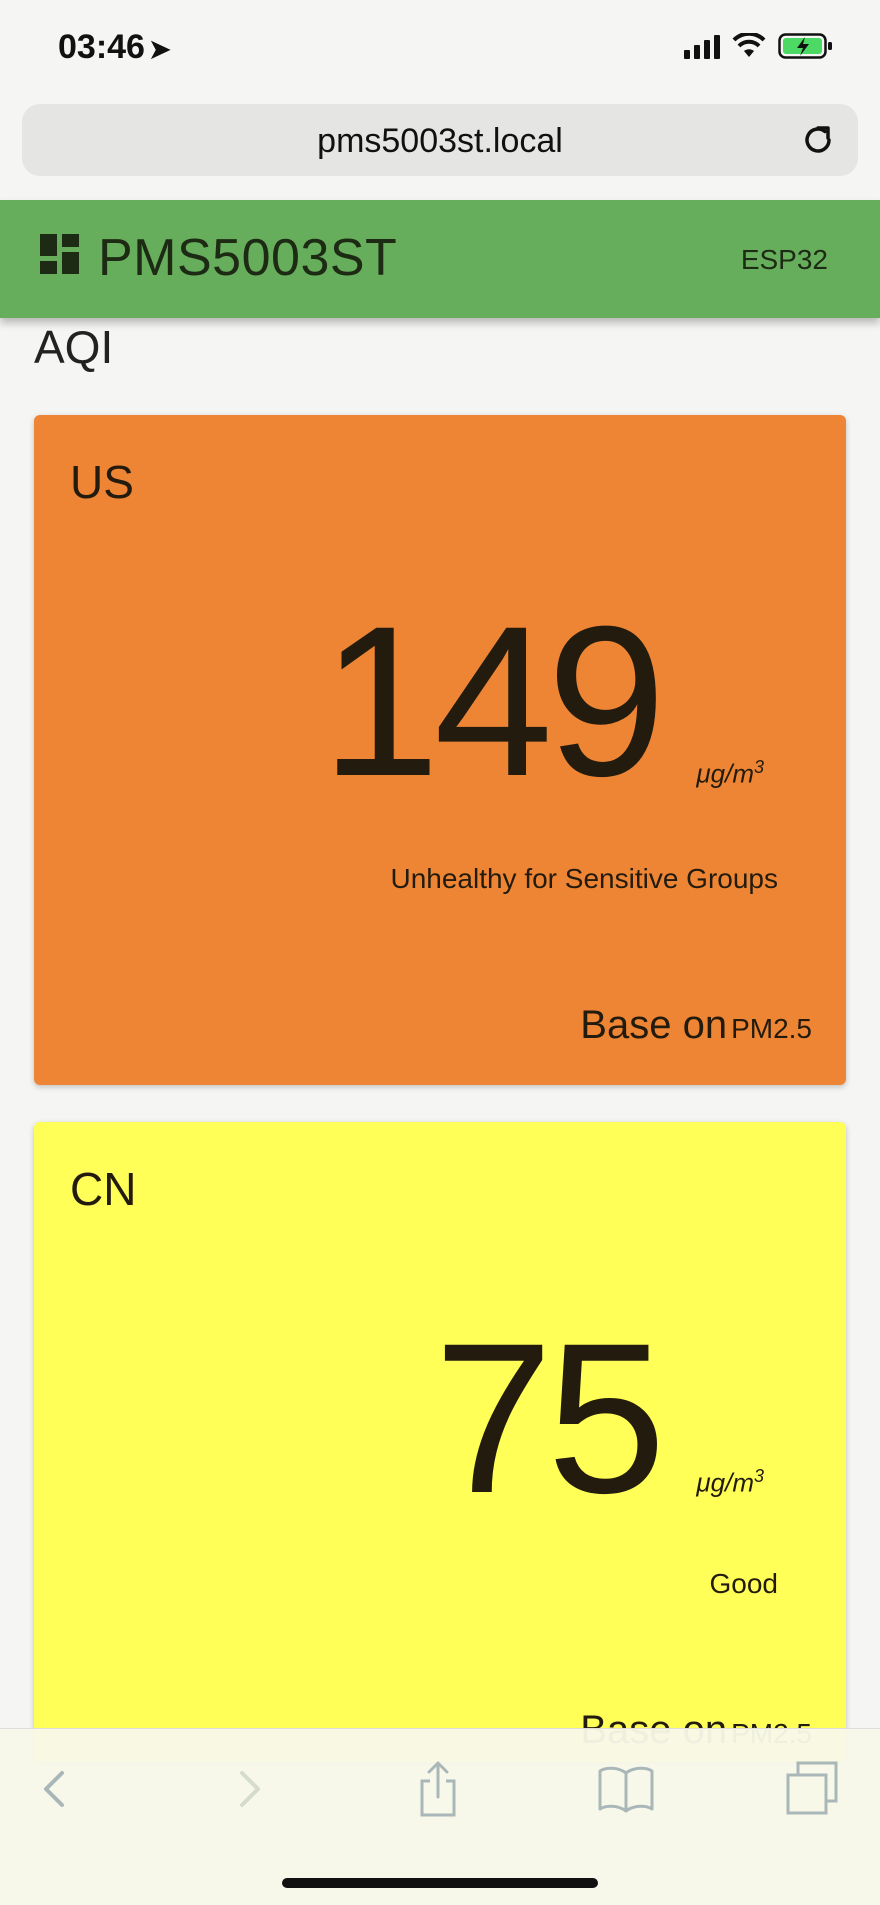 This screenshot has height=1905, width=880. What do you see at coordinates (56, 1789) in the screenshot?
I see `back-icon` at bounding box center [56, 1789].